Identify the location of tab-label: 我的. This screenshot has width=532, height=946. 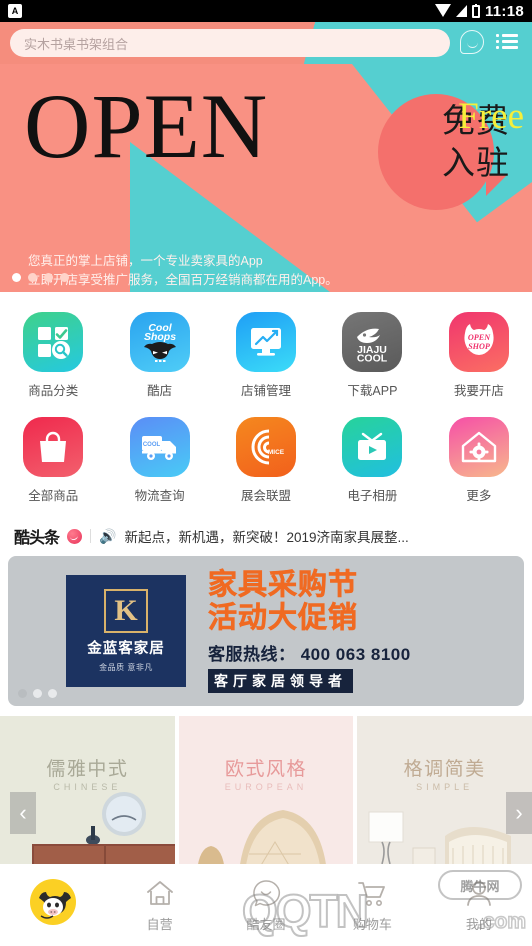
(478, 924).